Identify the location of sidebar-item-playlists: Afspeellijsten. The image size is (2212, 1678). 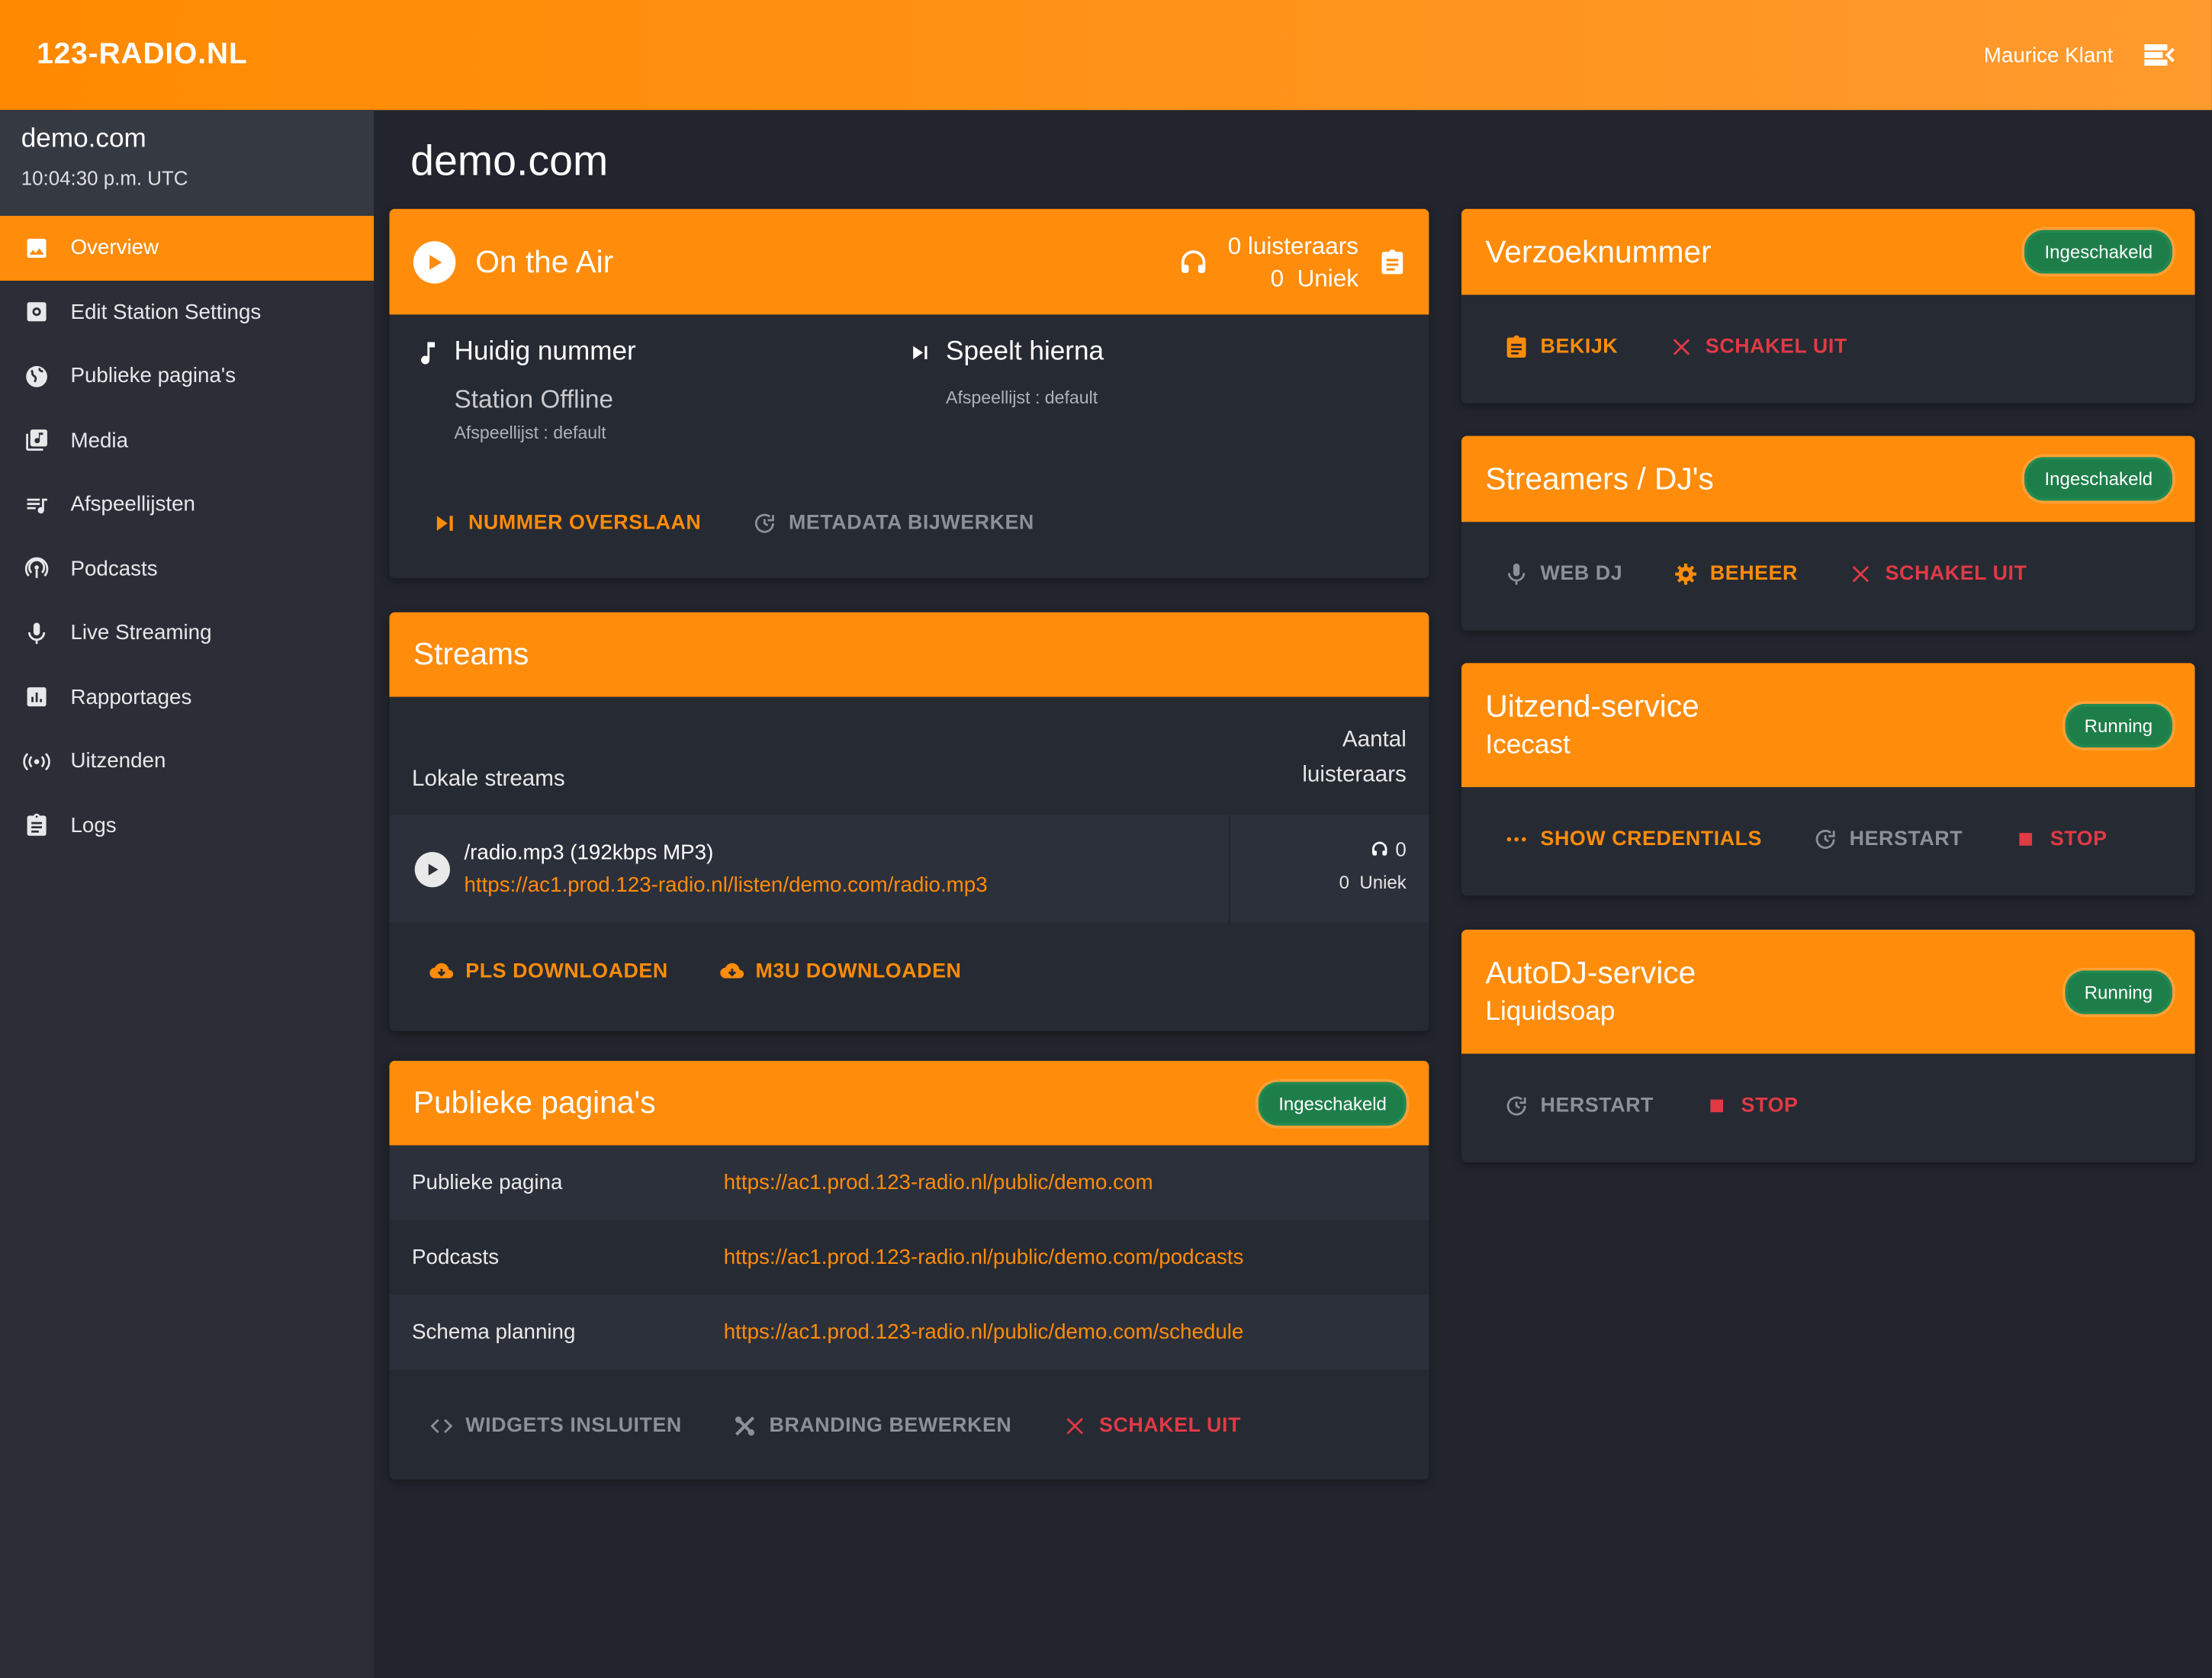
(187, 505).